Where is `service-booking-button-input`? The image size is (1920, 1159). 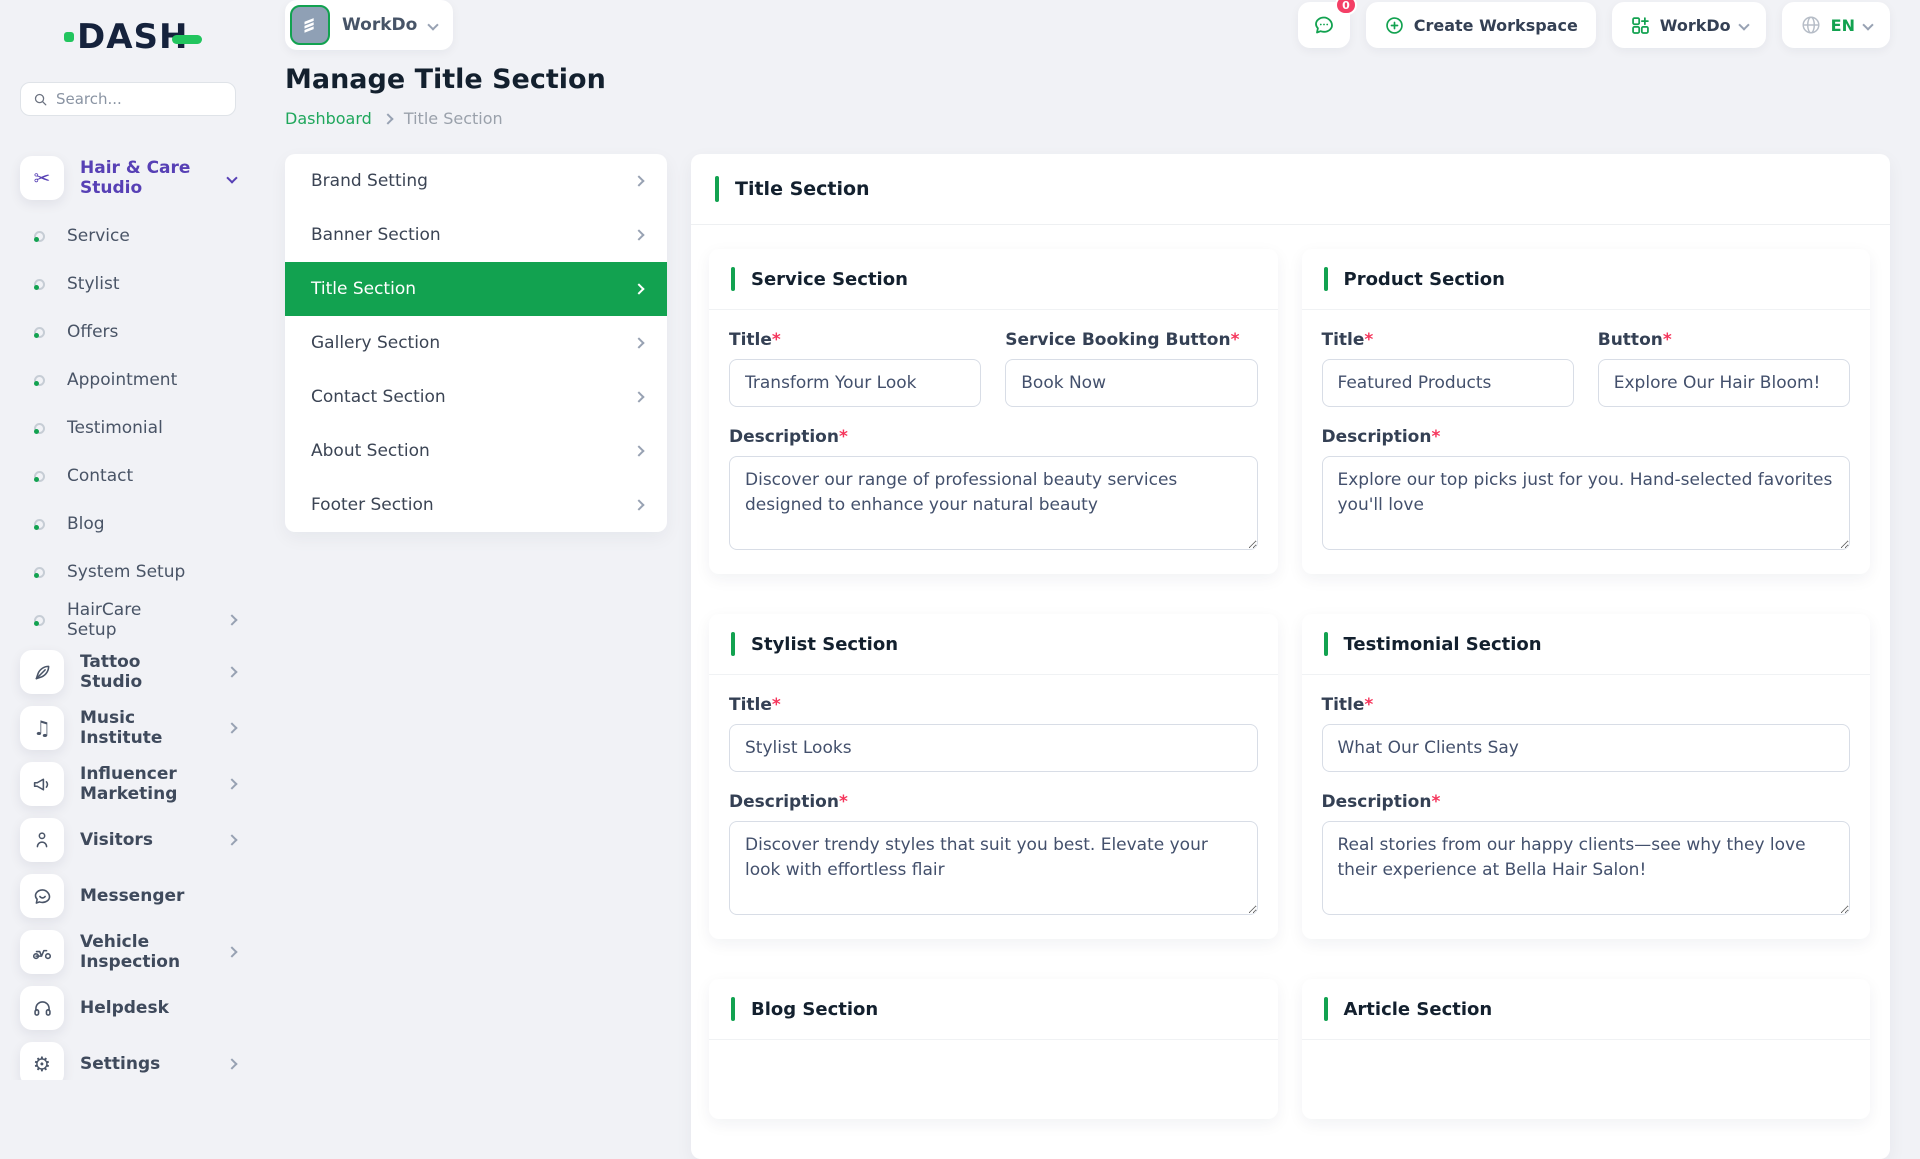 service-booking-button-input is located at coordinates (1131, 383).